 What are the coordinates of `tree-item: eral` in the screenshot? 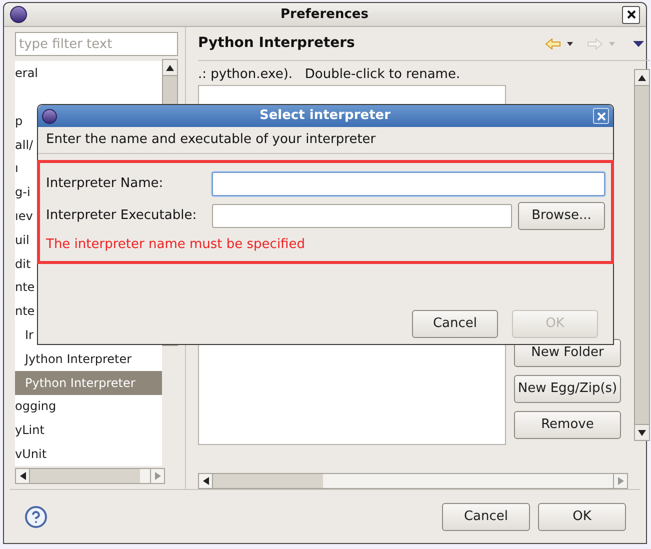 It's located at (88, 73).